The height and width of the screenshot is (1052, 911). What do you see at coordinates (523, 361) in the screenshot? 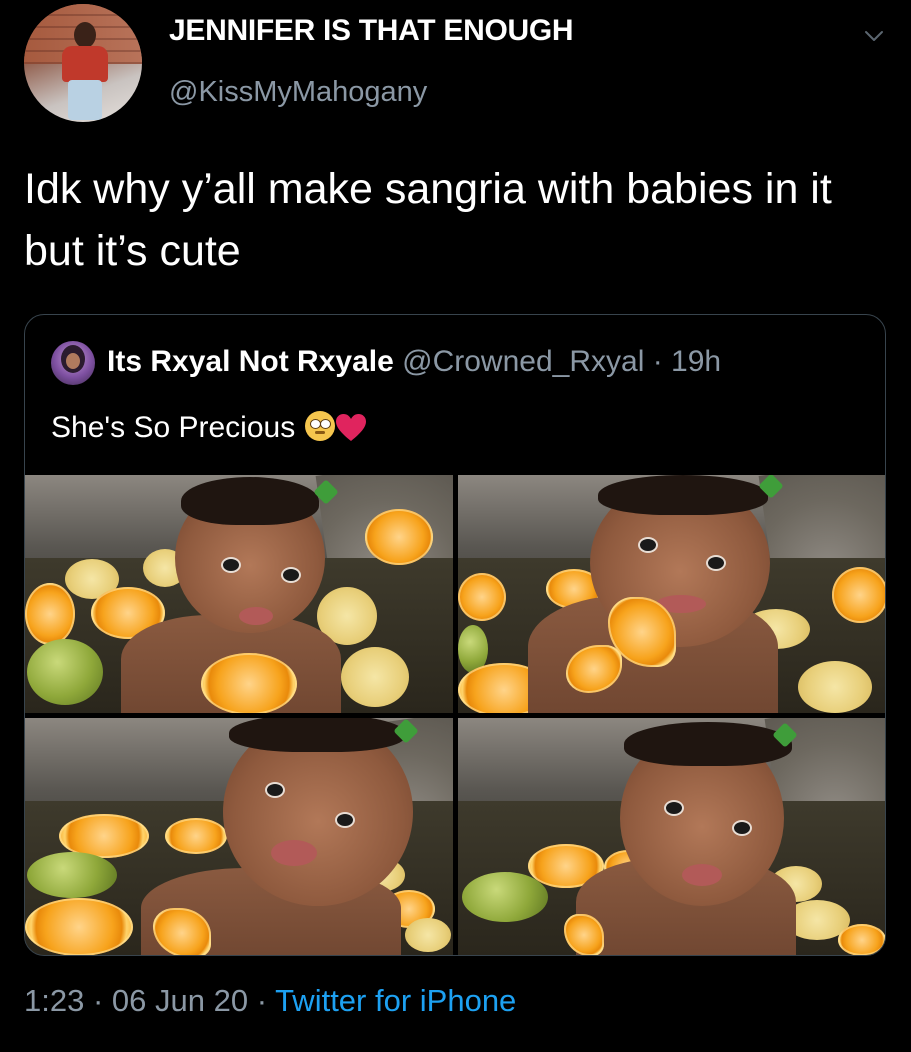
I see `quoted-author-handle: @Crowned_Rxyal` at bounding box center [523, 361].